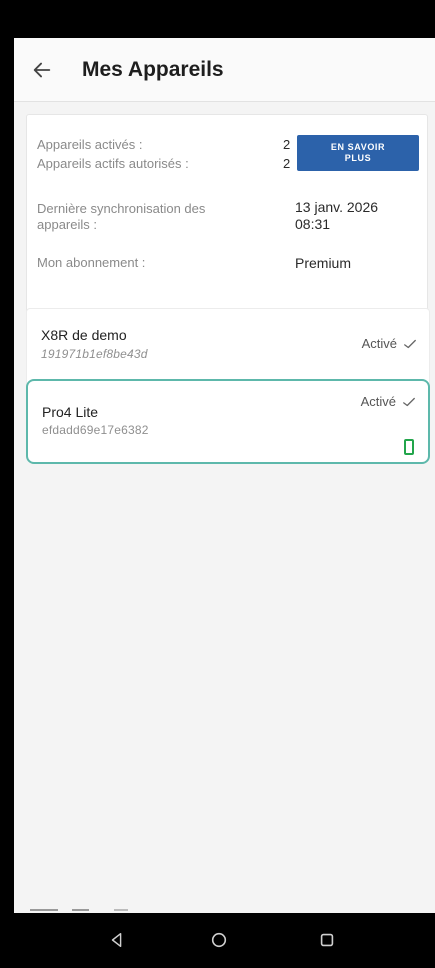  Describe the element at coordinates (94, 354) in the screenshot. I see `device-id: 191971b1ef8be43d` at that location.